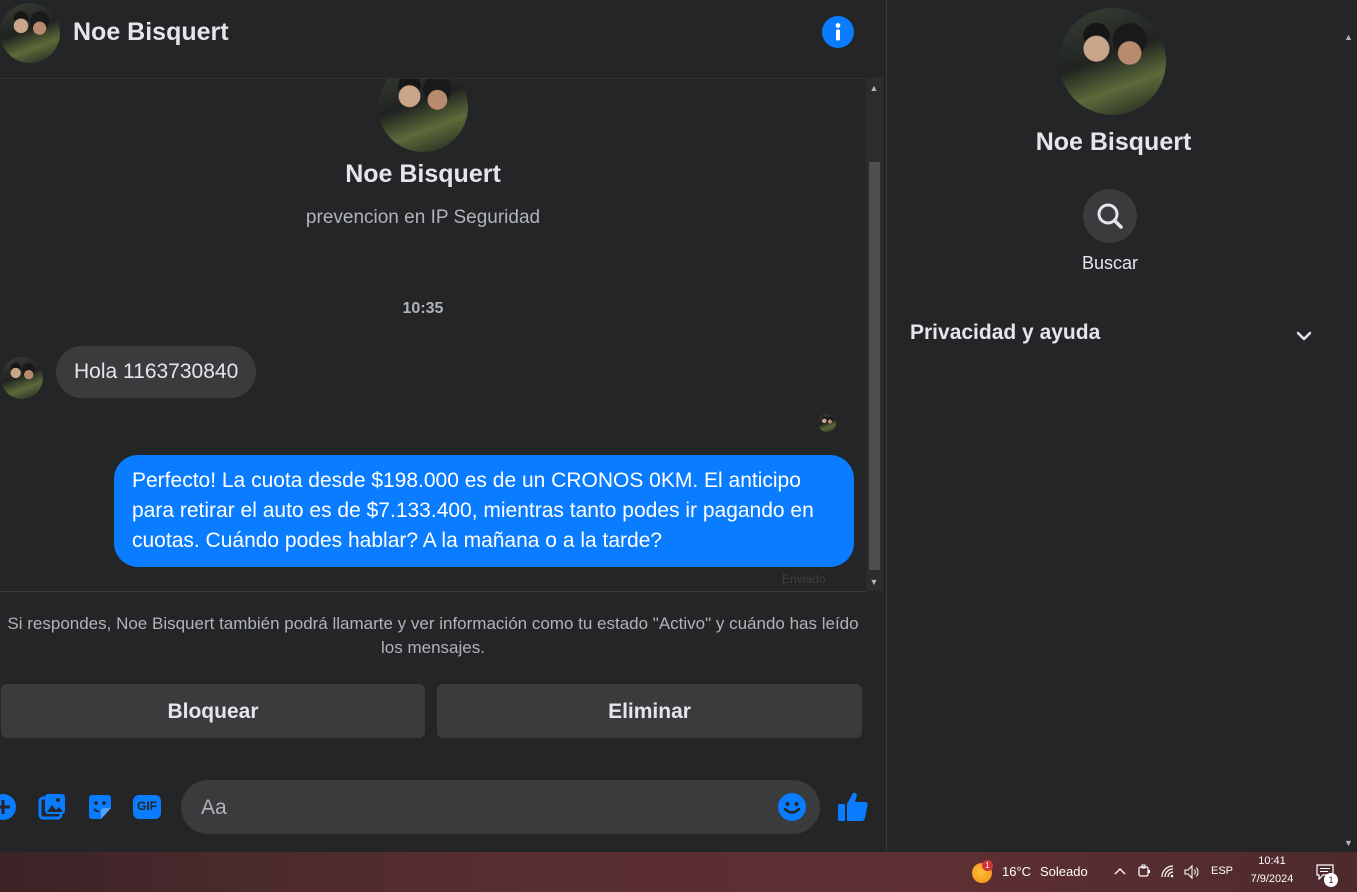  What do you see at coordinates (423, 217) in the screenshot?
I see `contact-subtitle: prevencion en IP Seguridad` at bounding box center [423, 217].